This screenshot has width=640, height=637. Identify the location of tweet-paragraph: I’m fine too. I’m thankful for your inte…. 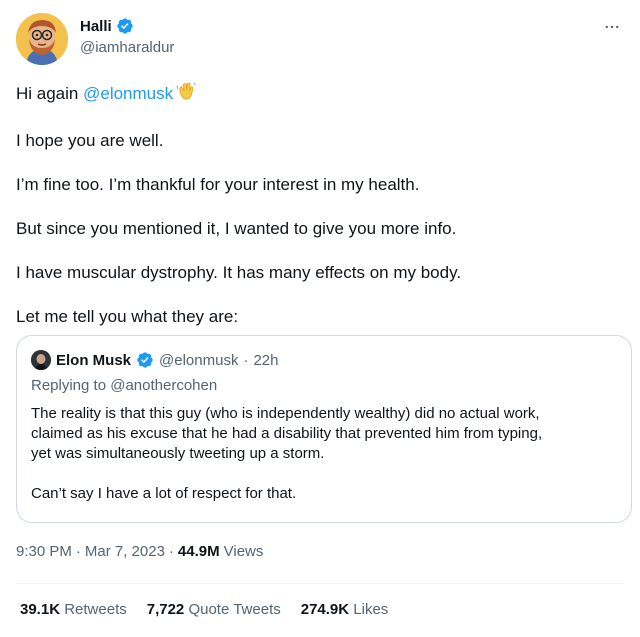
(218, 184).